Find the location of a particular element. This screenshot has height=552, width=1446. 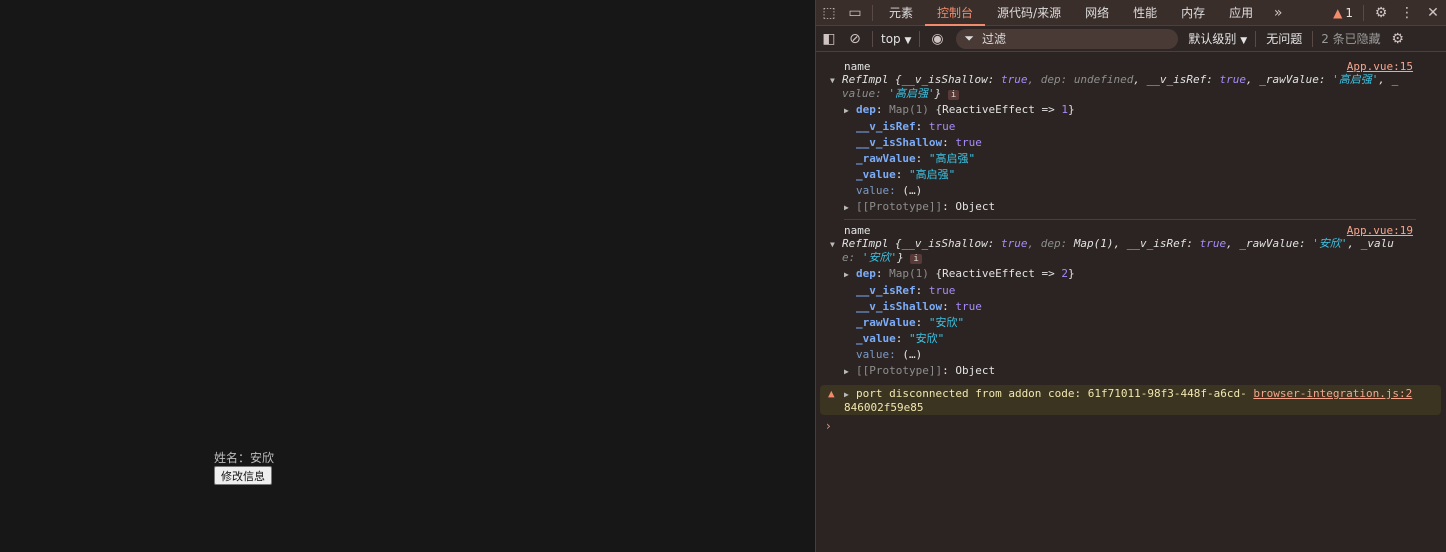

sidebar-toggle-icon: ◧ is located at coordinates (829, 39).